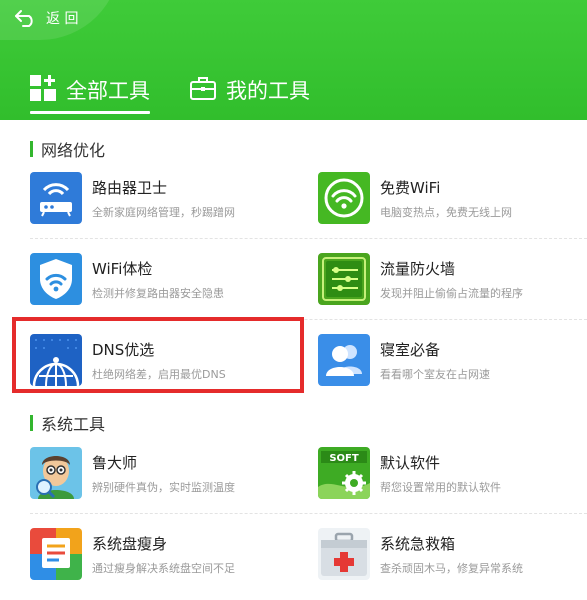 This screenshot has width=587, height=600. Describe the element at coordinates (344, 554) in the screenshot. I see `first-aid-icon` at that location.